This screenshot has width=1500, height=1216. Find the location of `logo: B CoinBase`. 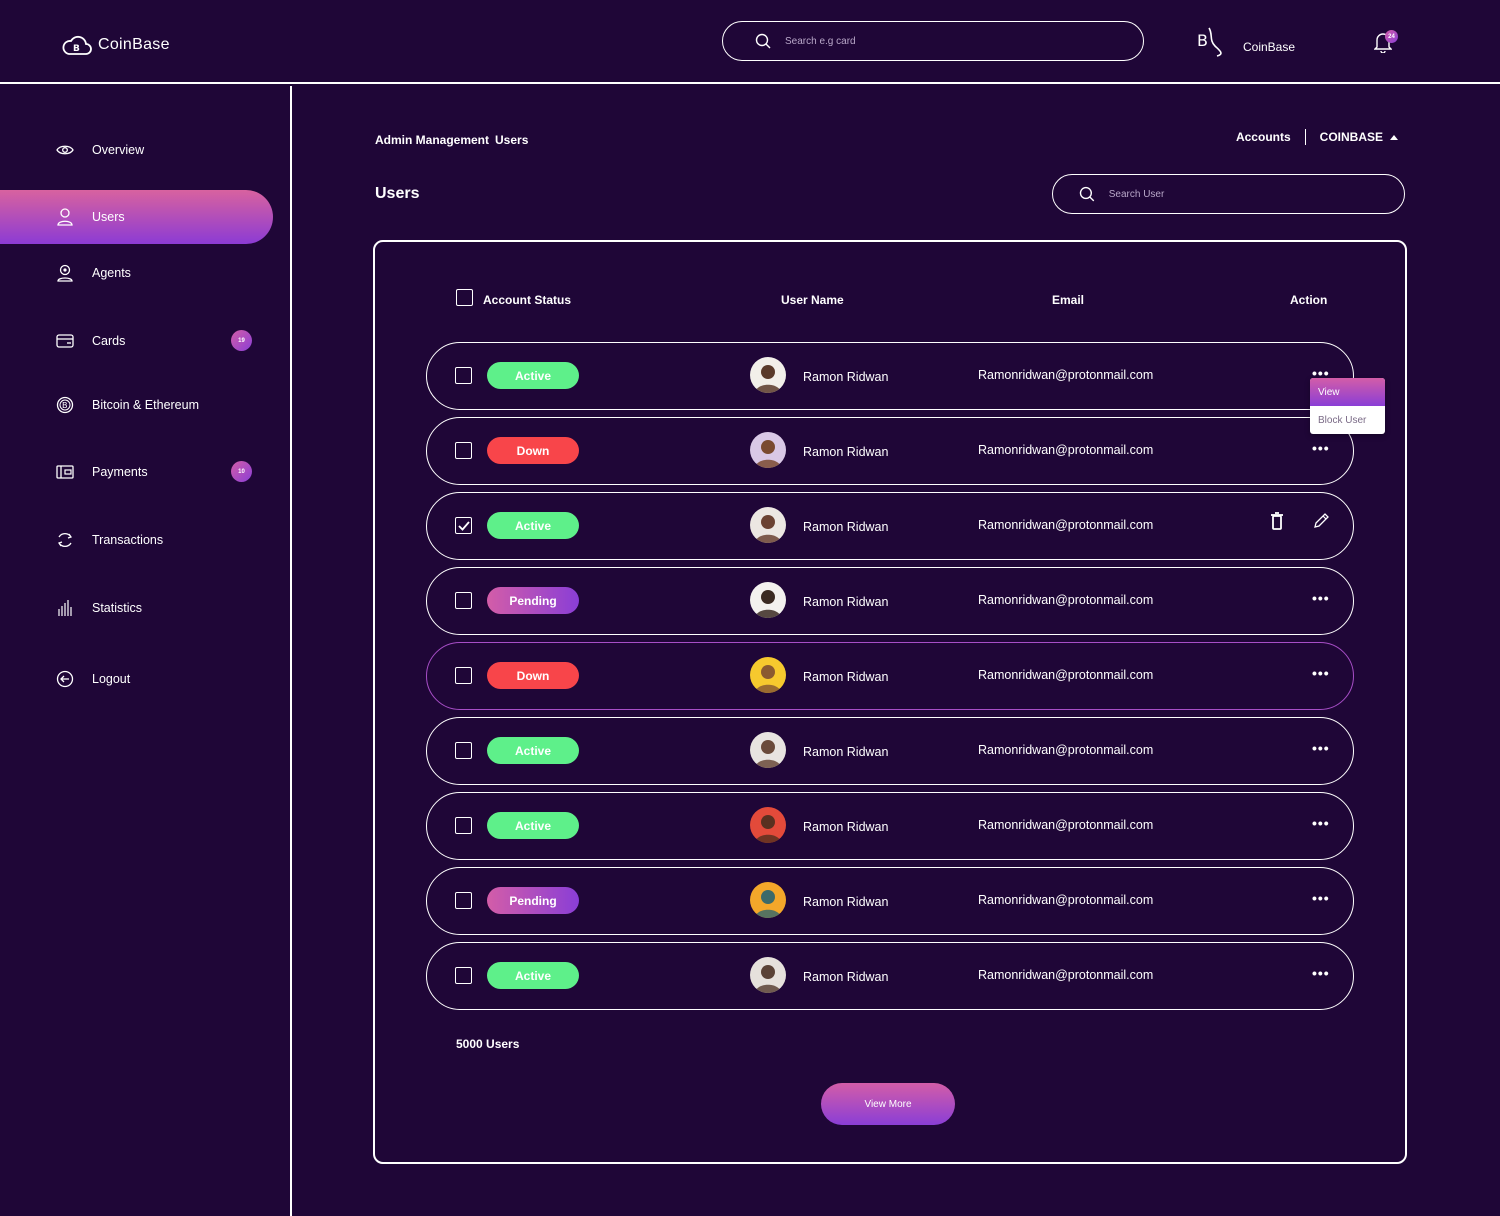

logo: B CoinBase is located at coordinates (116, 45).